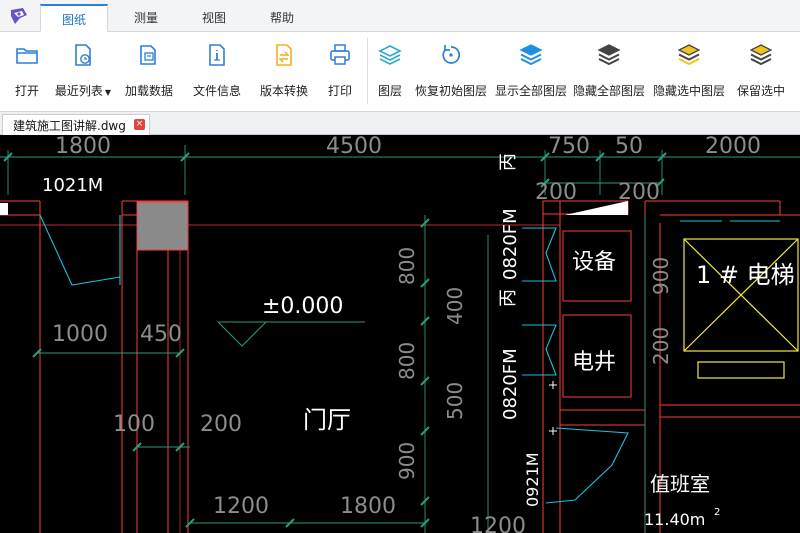 The image size is (800, 533). Describe the element at coordinates (629, 147) in the screenshot. I see `dim-50: 50` at that location.